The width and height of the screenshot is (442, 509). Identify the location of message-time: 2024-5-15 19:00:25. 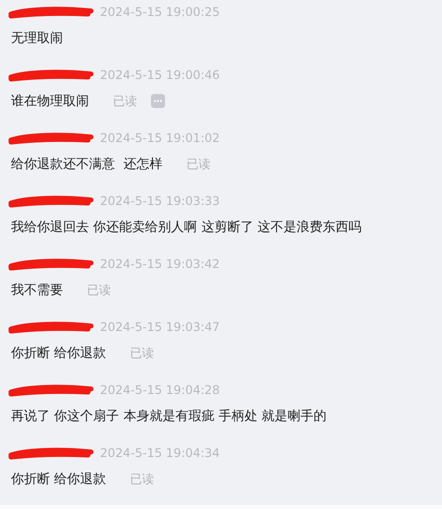
(160, 12).